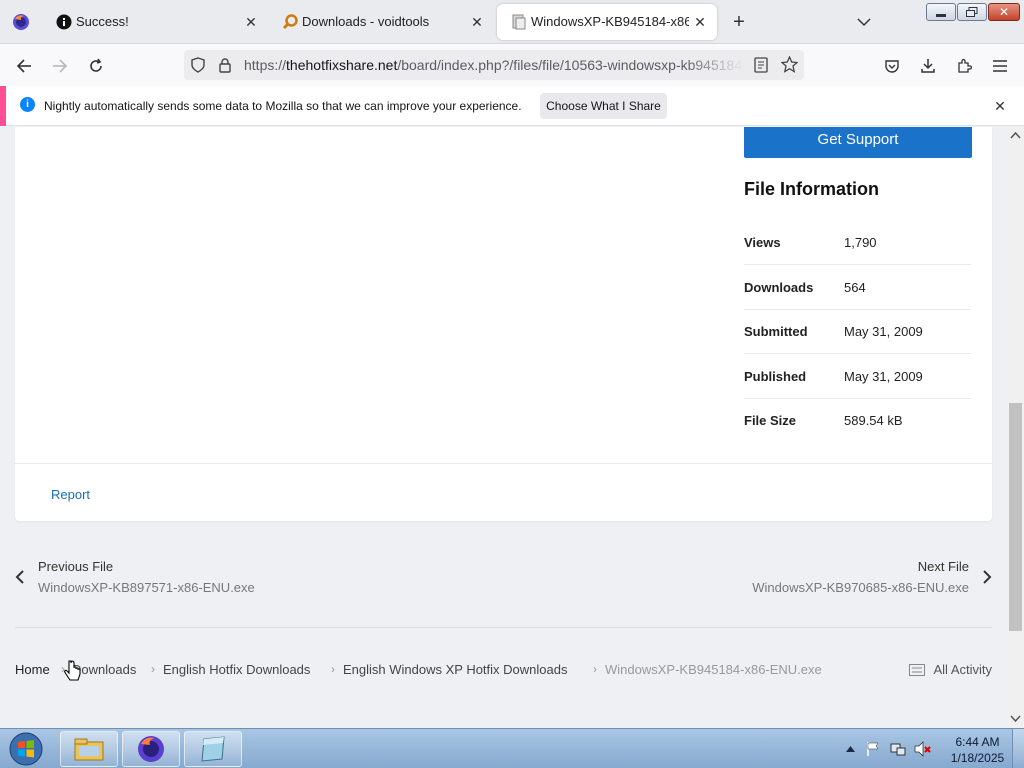 The width and height of the screenshot is (1024, 768). What do you see at coordinates (146, 587) in the screenshot?
I see `previous-file-name: WindowsXP-KB897571-x86-ENU.exe` at bounding box center [146, 587].